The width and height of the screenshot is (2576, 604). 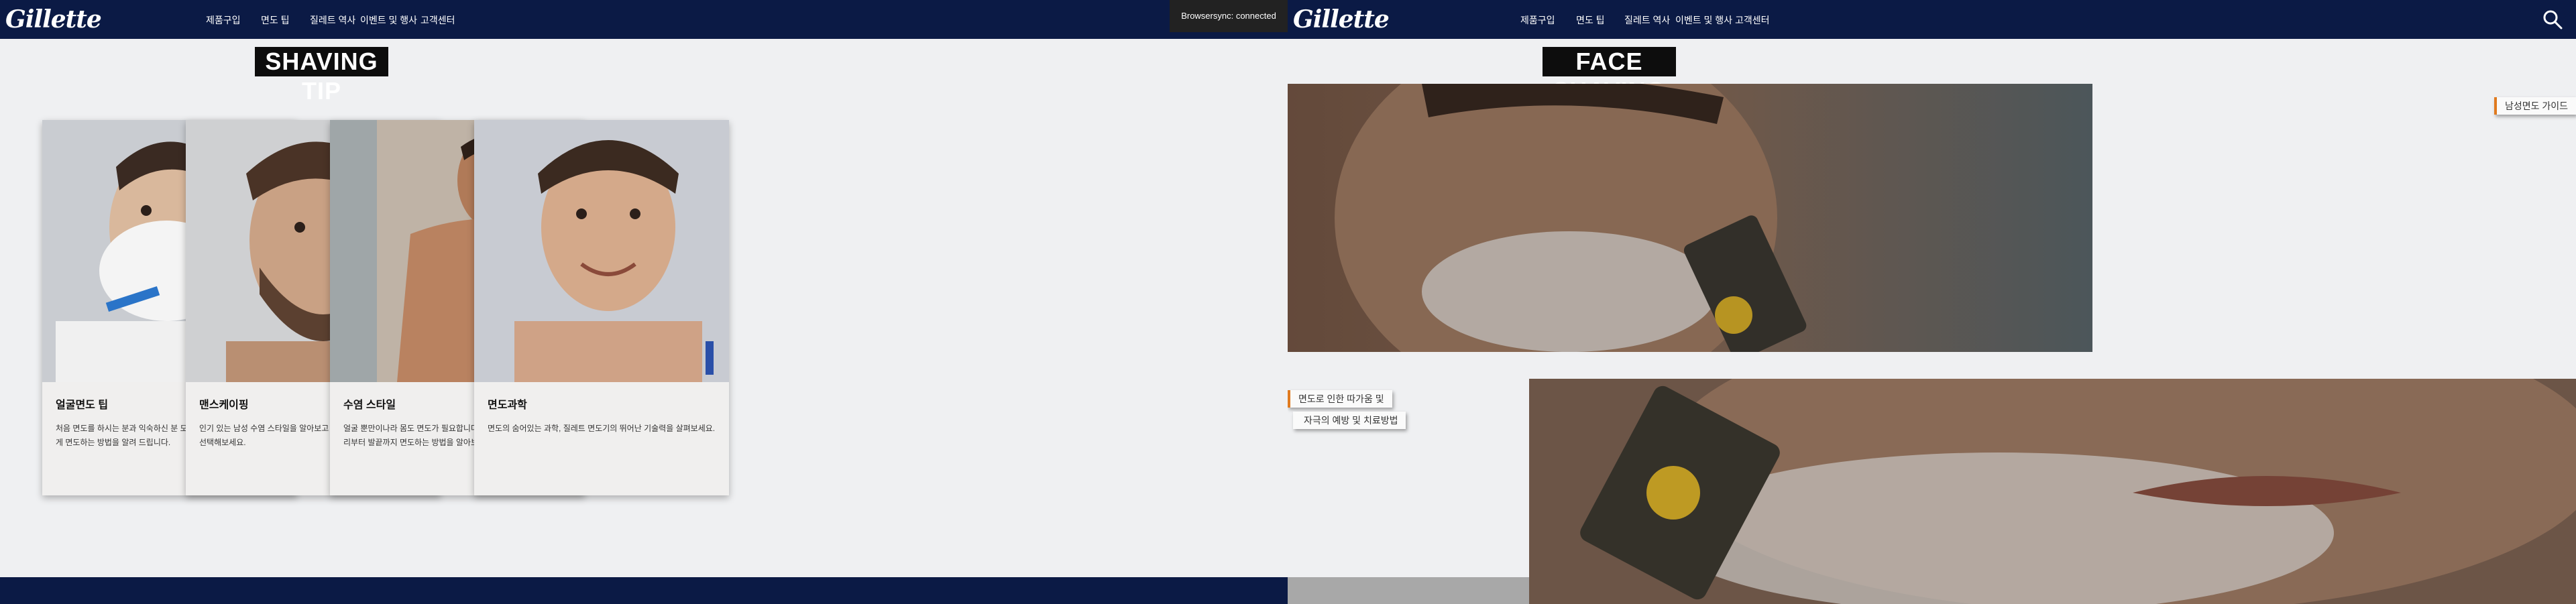 What do you see at coordinates (1349, 420) in the screenshot?
I see `topic-tag-prevention: 자극의 예방 및 치료방법` at bounding box center [1349, 420].